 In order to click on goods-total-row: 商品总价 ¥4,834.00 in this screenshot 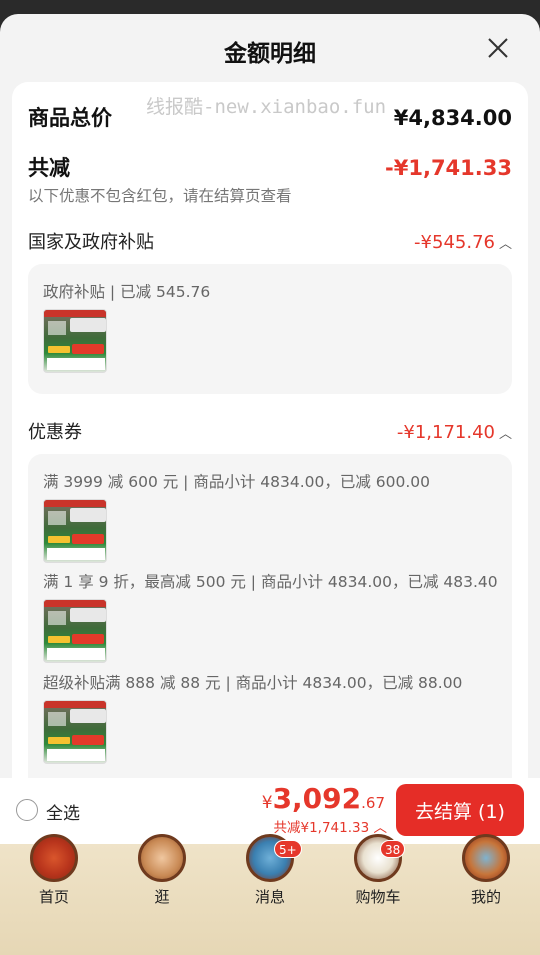, I will do `click(270, 117)`.